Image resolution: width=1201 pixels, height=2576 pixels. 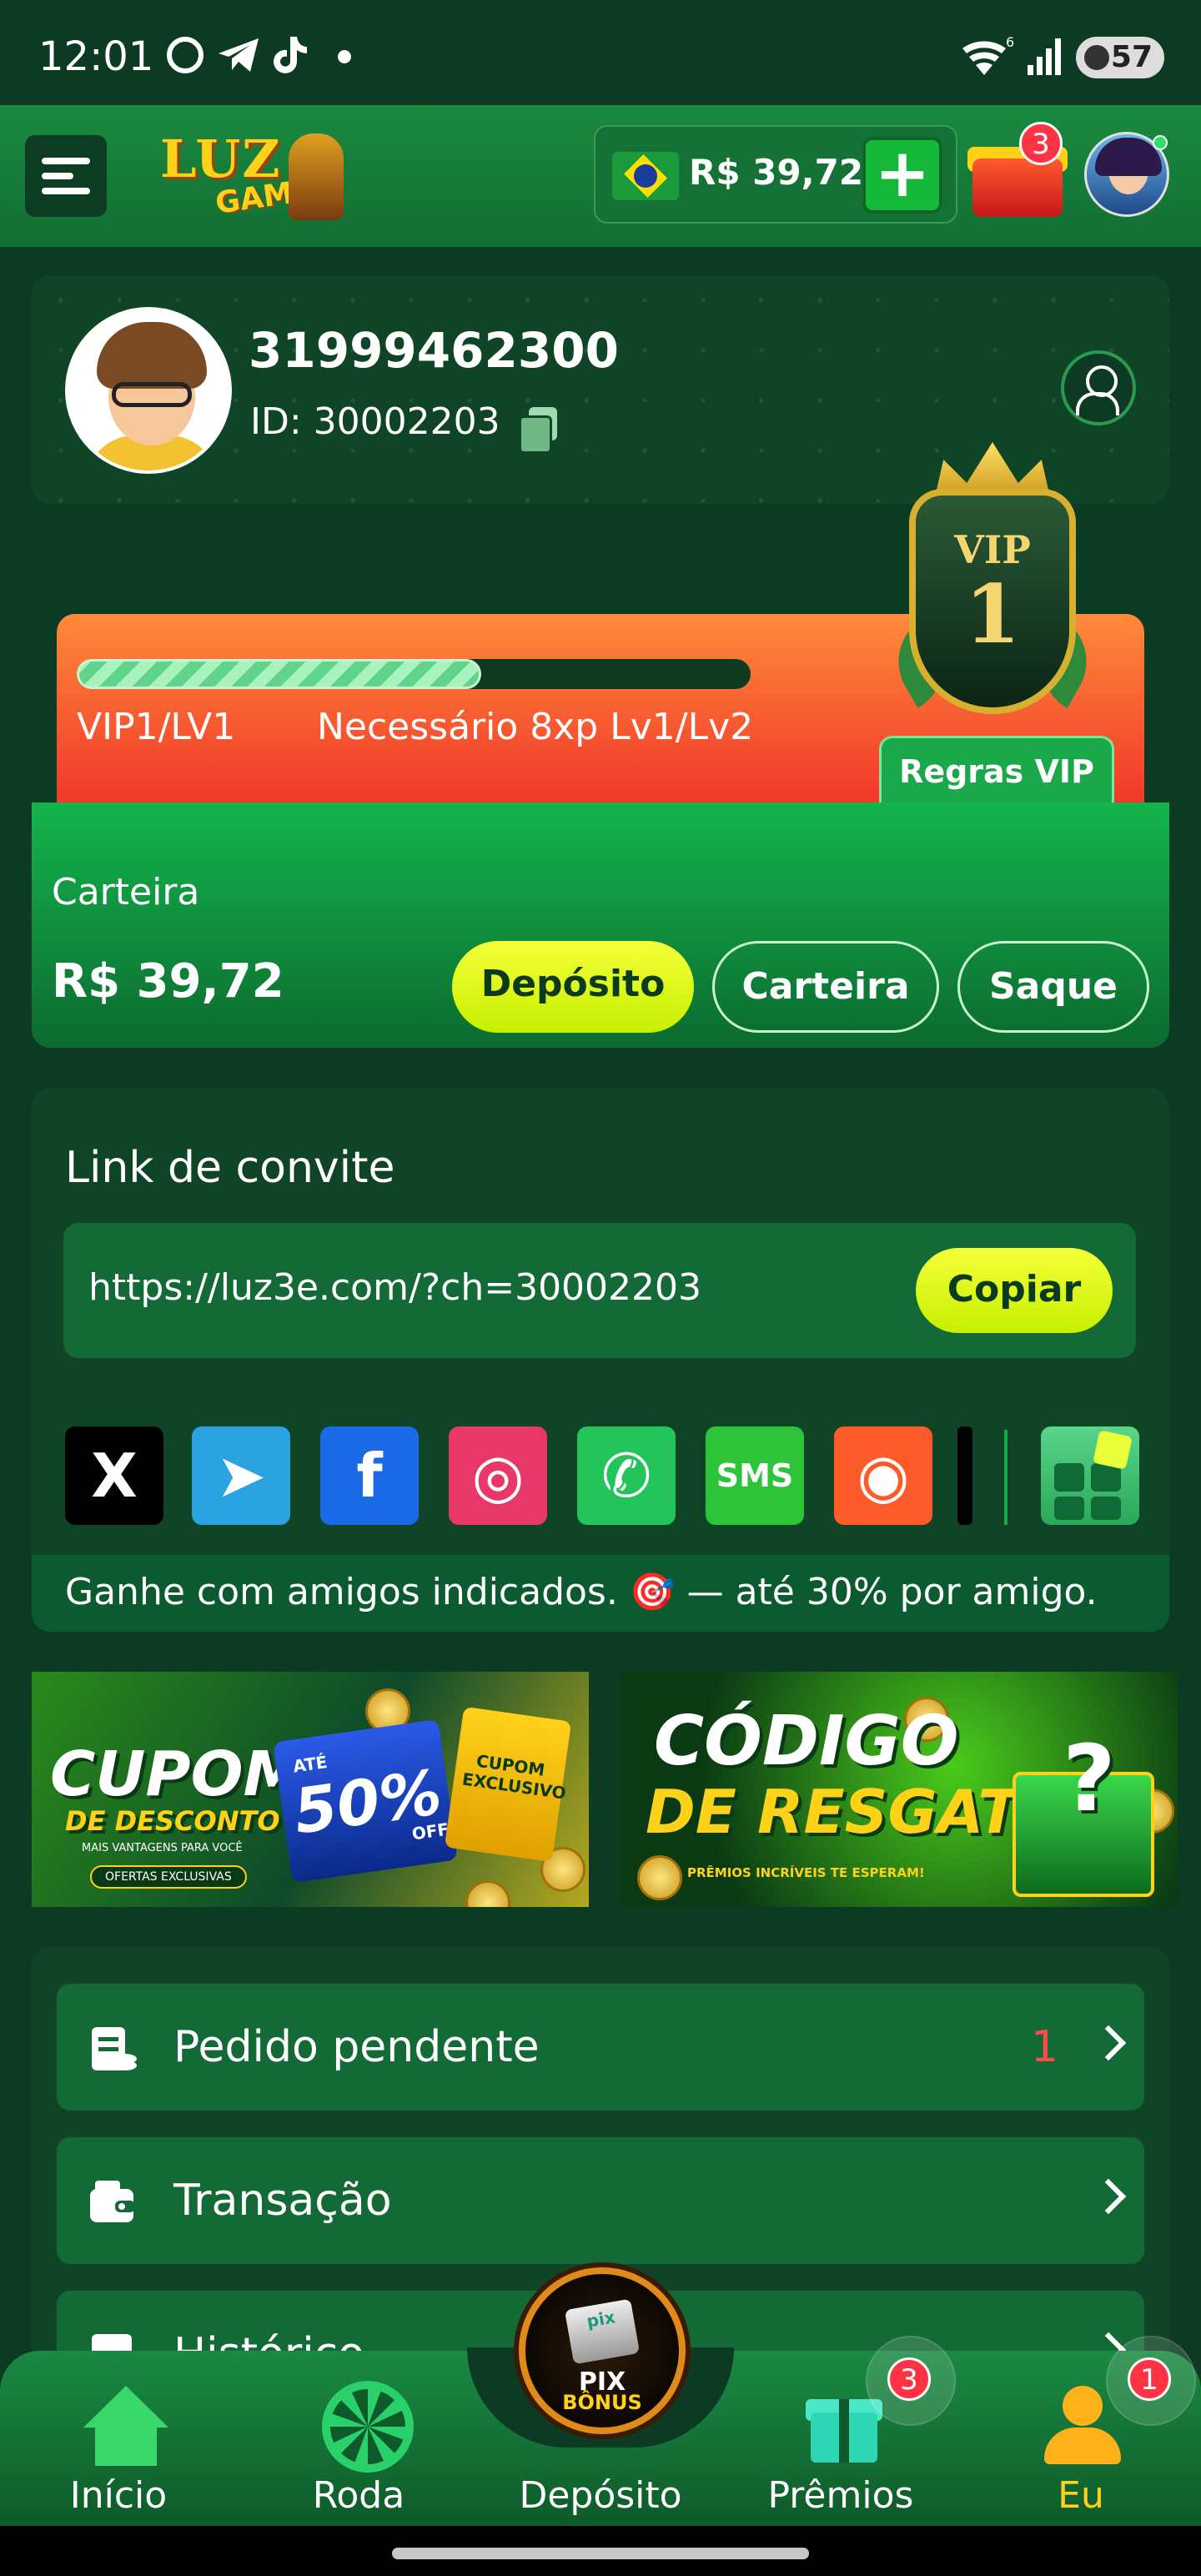 What do you see at coordinates (230, 1168) in the screenshot?
I see `invite-title: Link de convite` at bounding box center [230, 1168].